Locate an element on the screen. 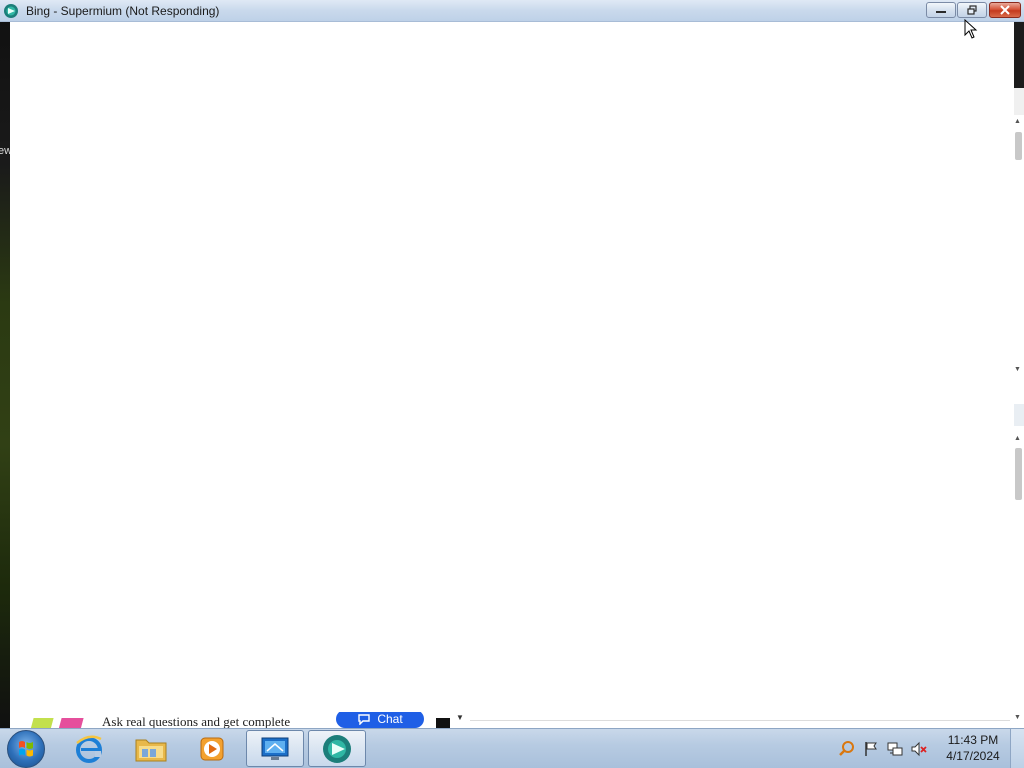 The image size is (1024, 768). mouse-cursor-icon is located at coordinates (971, 29).